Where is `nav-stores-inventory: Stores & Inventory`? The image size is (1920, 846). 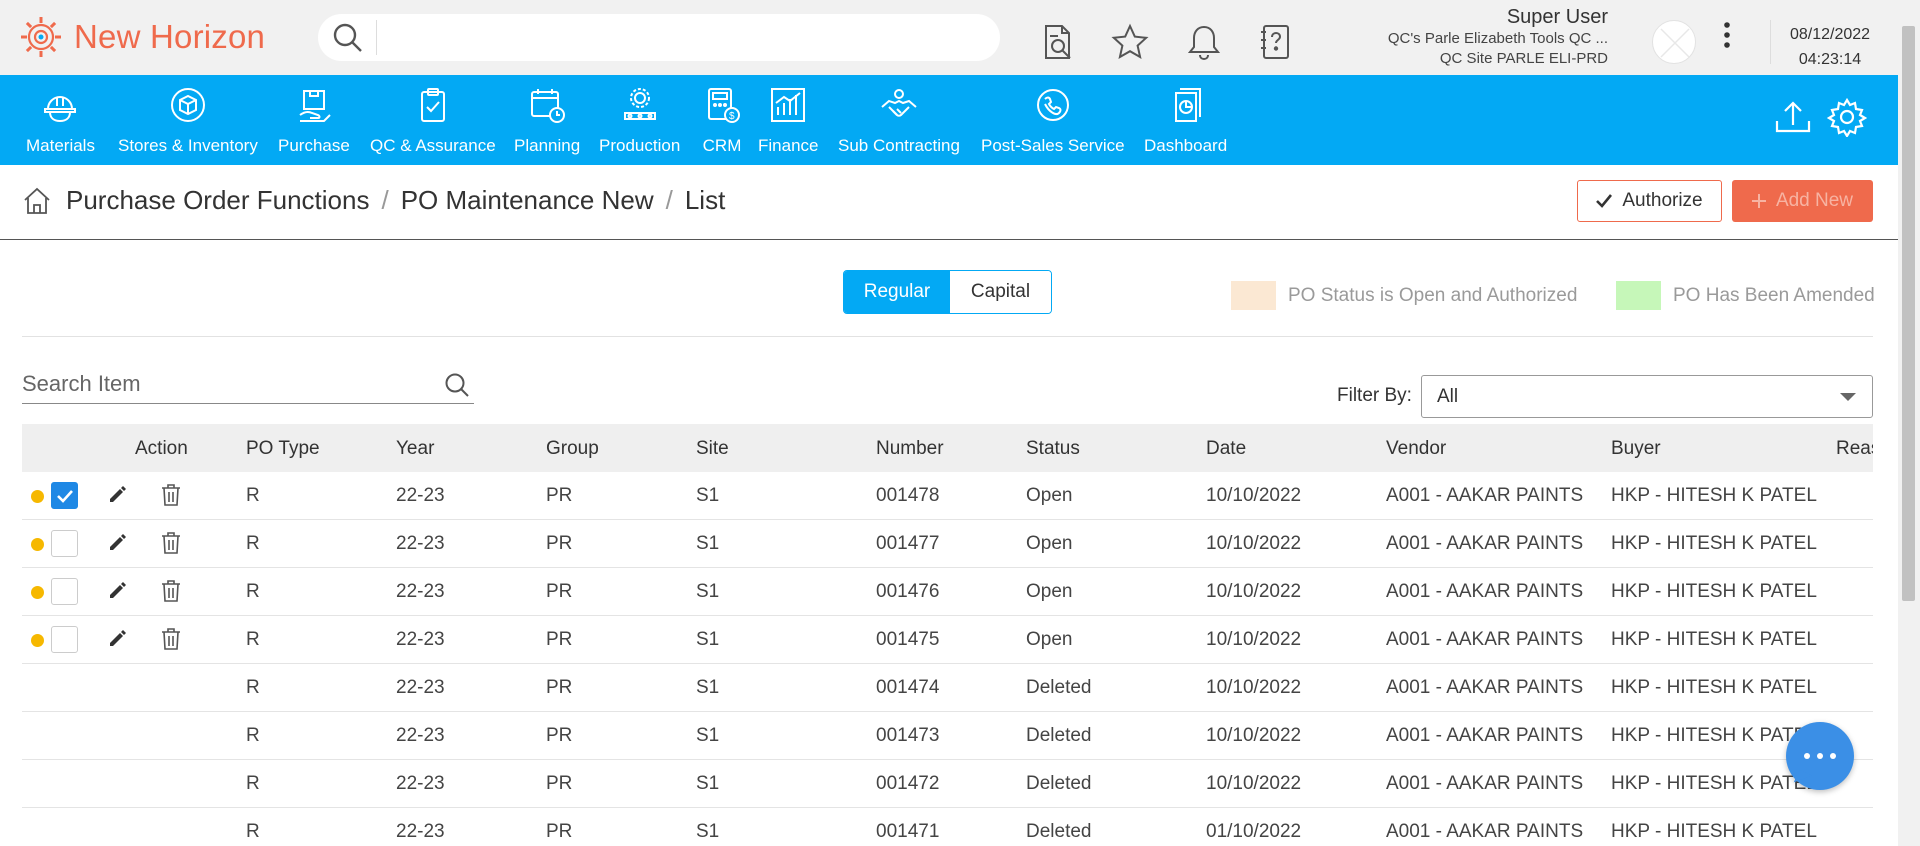
nav-stores-inventory: Stores & Inventory is located at coordinates (188, 120).